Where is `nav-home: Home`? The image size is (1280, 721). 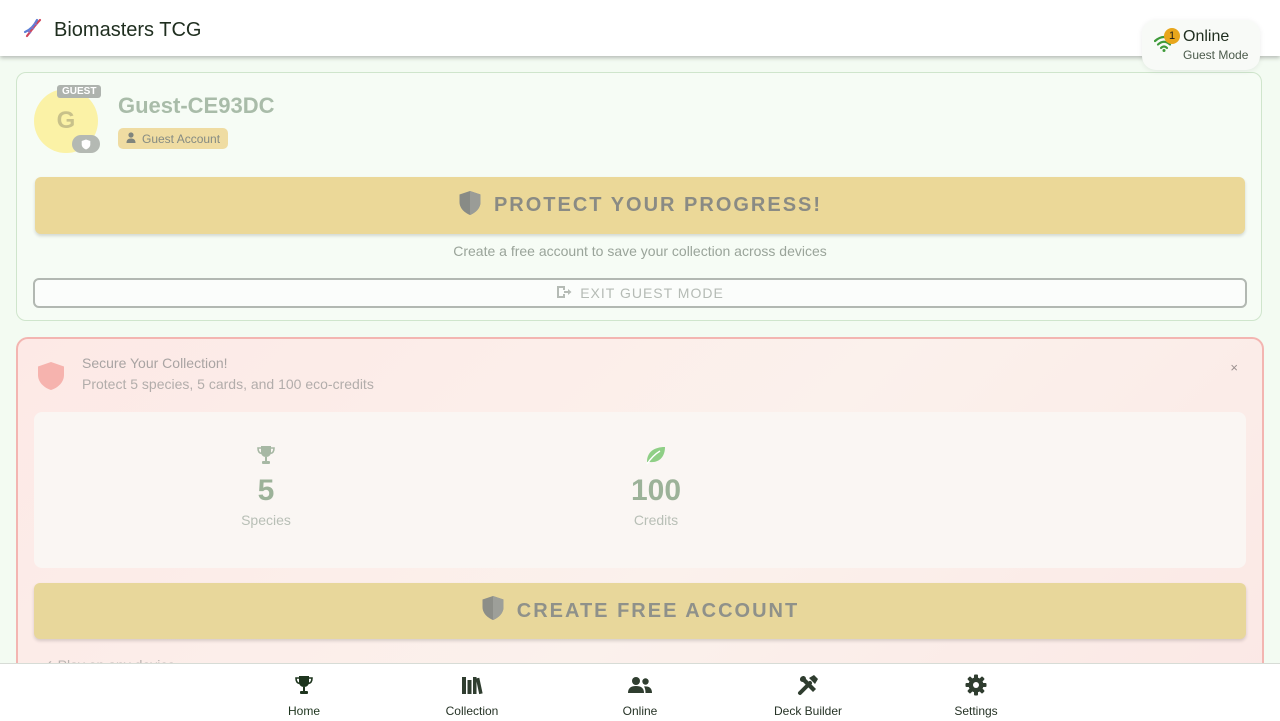
nav-home: Home is located at coordinates (304, 696).